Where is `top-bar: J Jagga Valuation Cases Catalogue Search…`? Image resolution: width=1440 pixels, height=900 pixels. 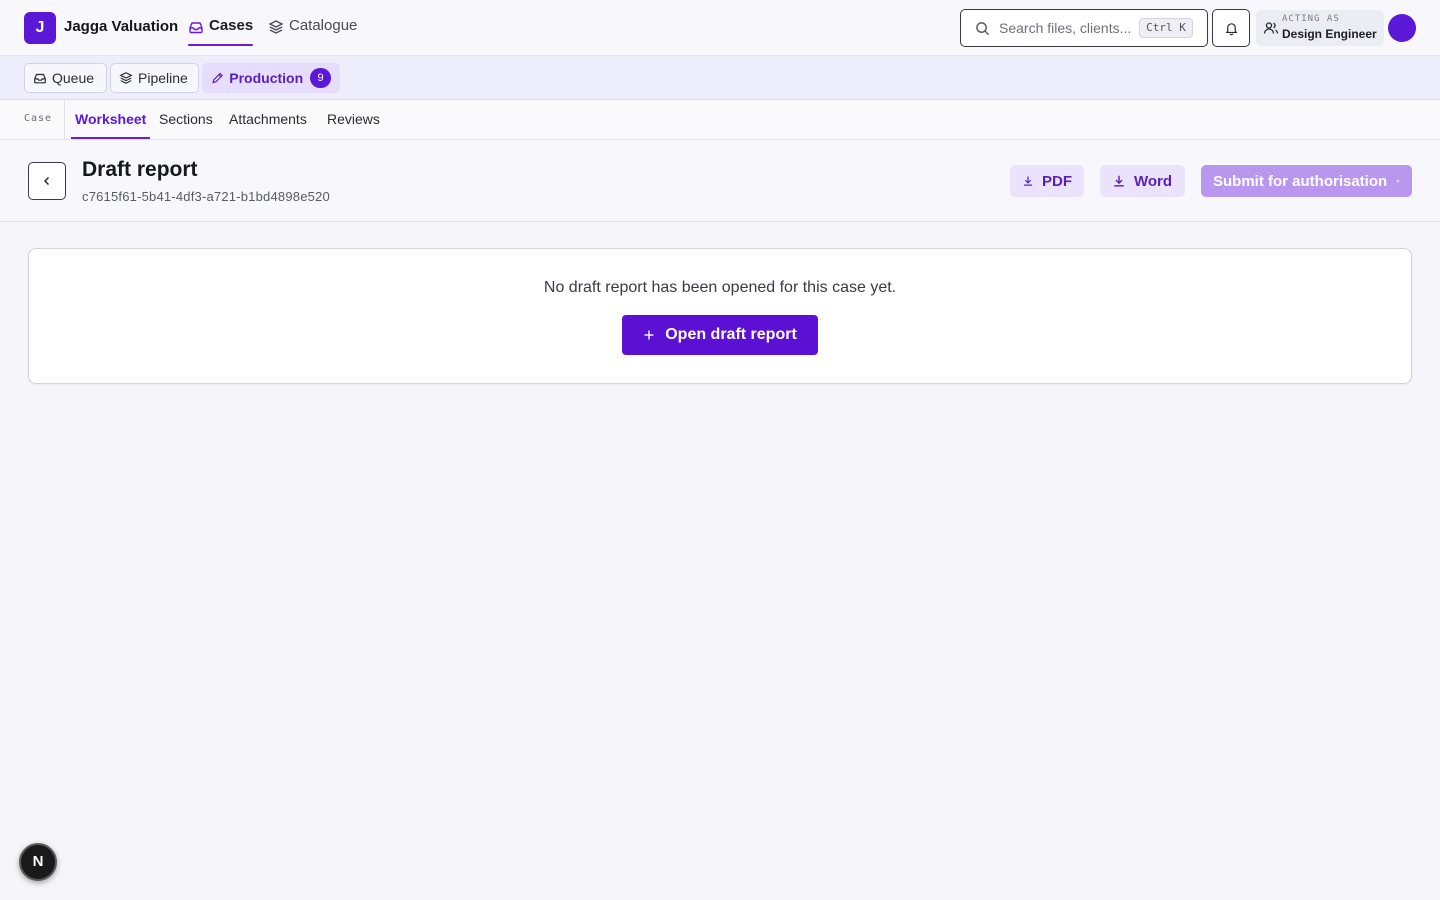 top-bar: J Jagga Valuation Cases Catalogue Search… is located at coordinates (720, 28).